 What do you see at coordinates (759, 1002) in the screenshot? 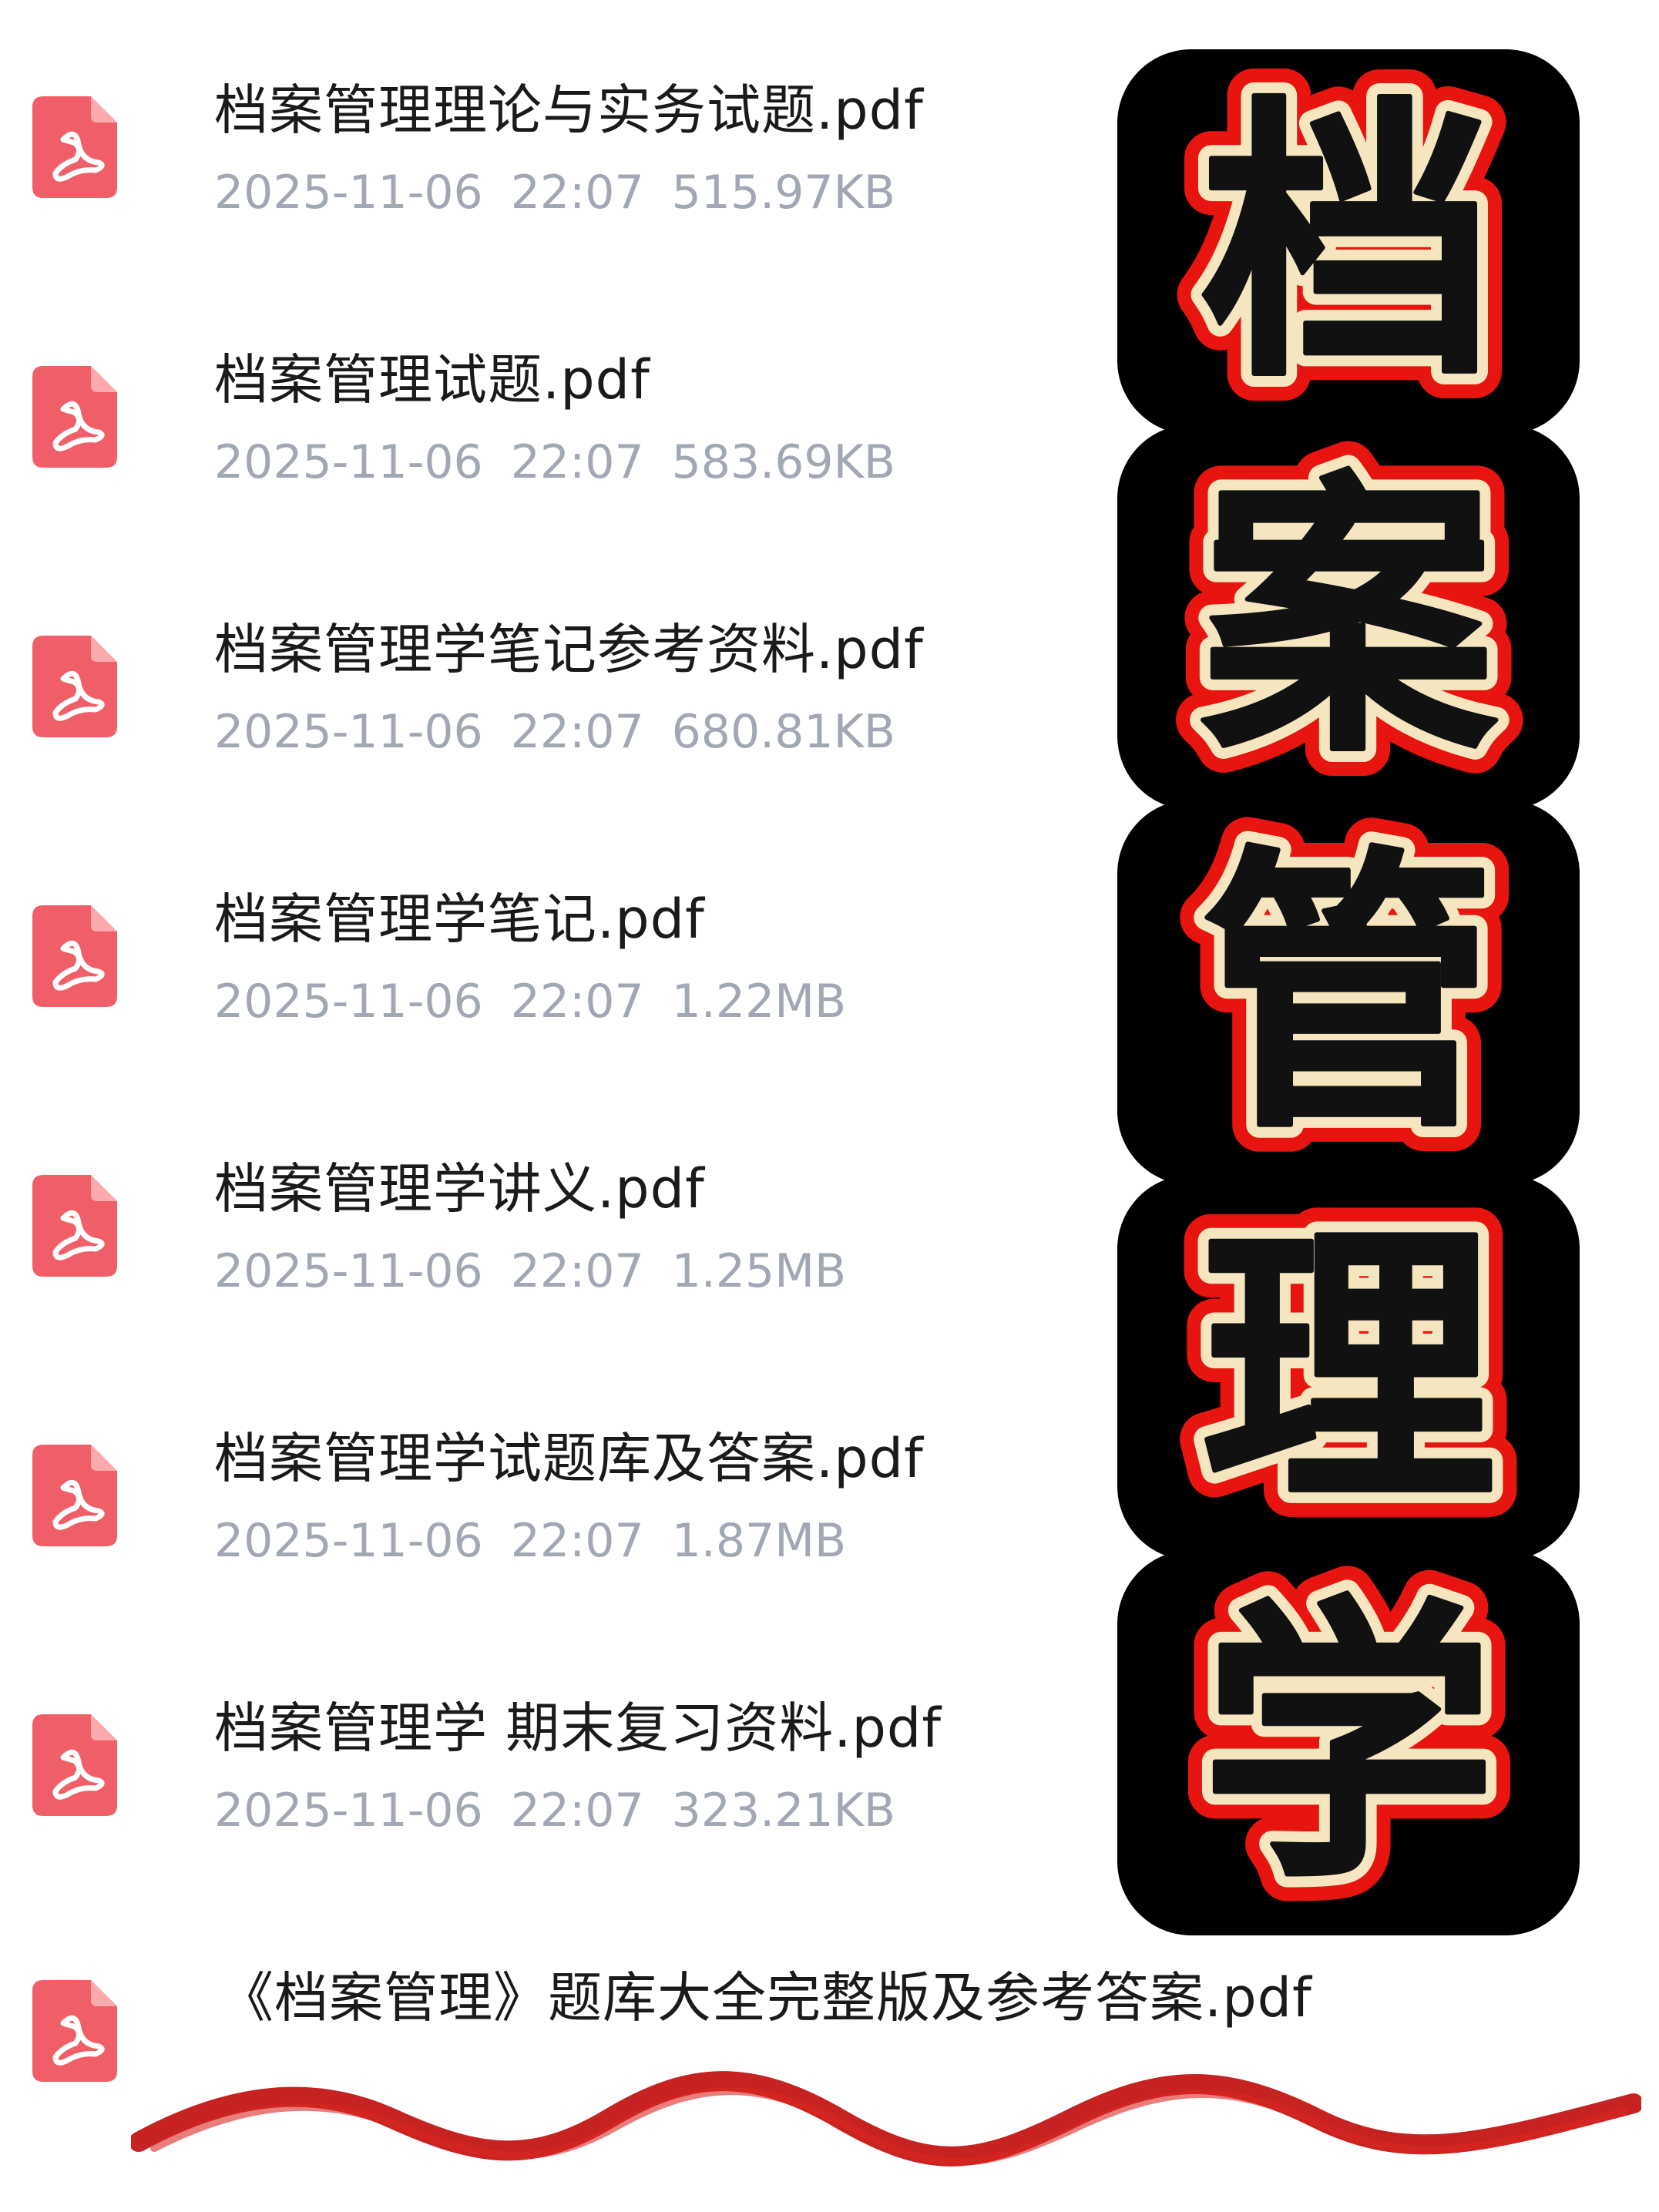
I see `file-size: 1.22MB` at bounding box center [759, 1002].